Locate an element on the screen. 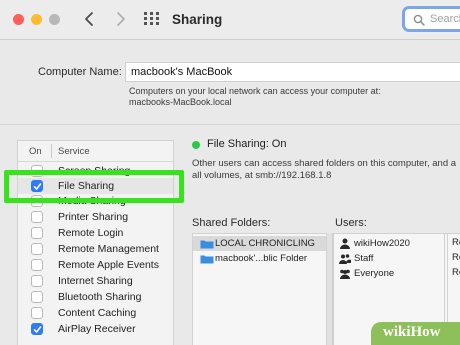 The width and height of the screenshot is (460, 345). users-label: Users: is located at coordinates (351, 223).